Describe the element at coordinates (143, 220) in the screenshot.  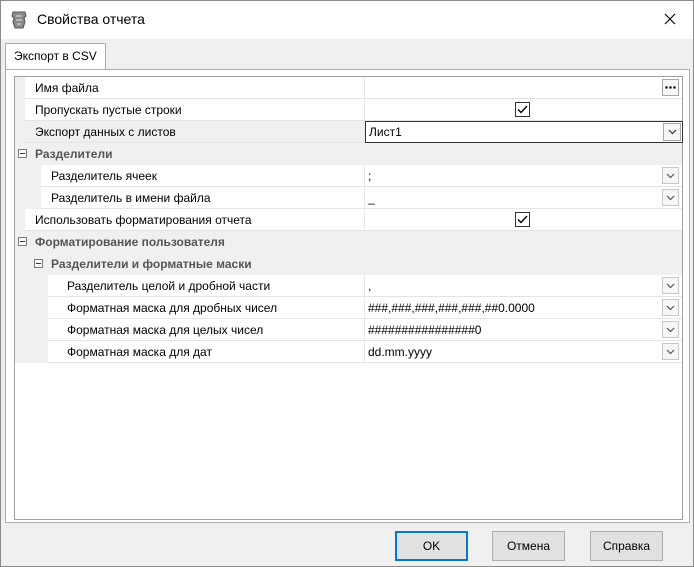
I see `property-label: Использовать форматирования отчета` at that location.